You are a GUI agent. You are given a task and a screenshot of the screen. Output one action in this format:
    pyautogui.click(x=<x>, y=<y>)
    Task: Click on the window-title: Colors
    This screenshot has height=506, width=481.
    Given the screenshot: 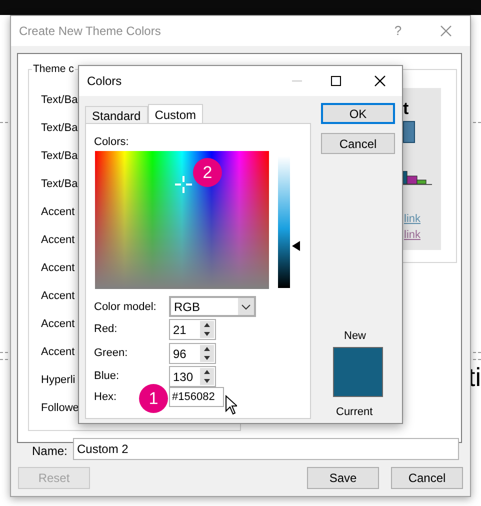 What is the action you would take?
    pyautogui.click(x=104, y=81)
    